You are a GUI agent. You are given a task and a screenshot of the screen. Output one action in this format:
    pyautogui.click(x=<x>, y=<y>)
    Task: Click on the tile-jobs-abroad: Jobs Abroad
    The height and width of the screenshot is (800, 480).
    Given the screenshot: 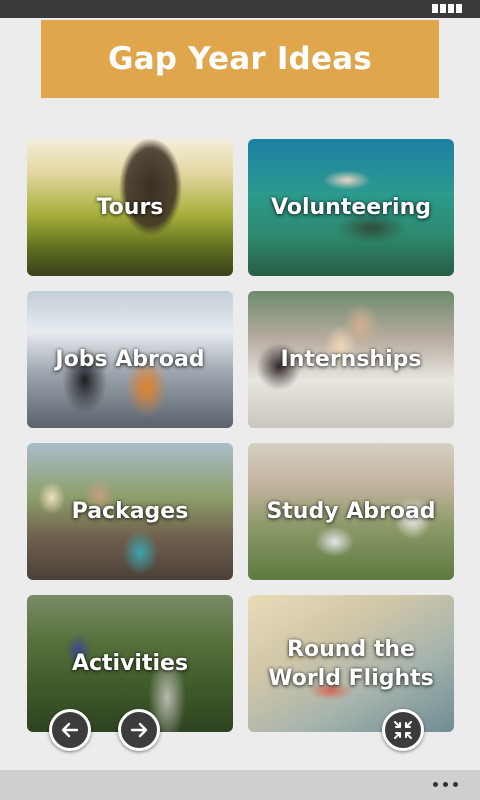 What is the action you would take?
    pyautogui.click(x=130, y=359)
    